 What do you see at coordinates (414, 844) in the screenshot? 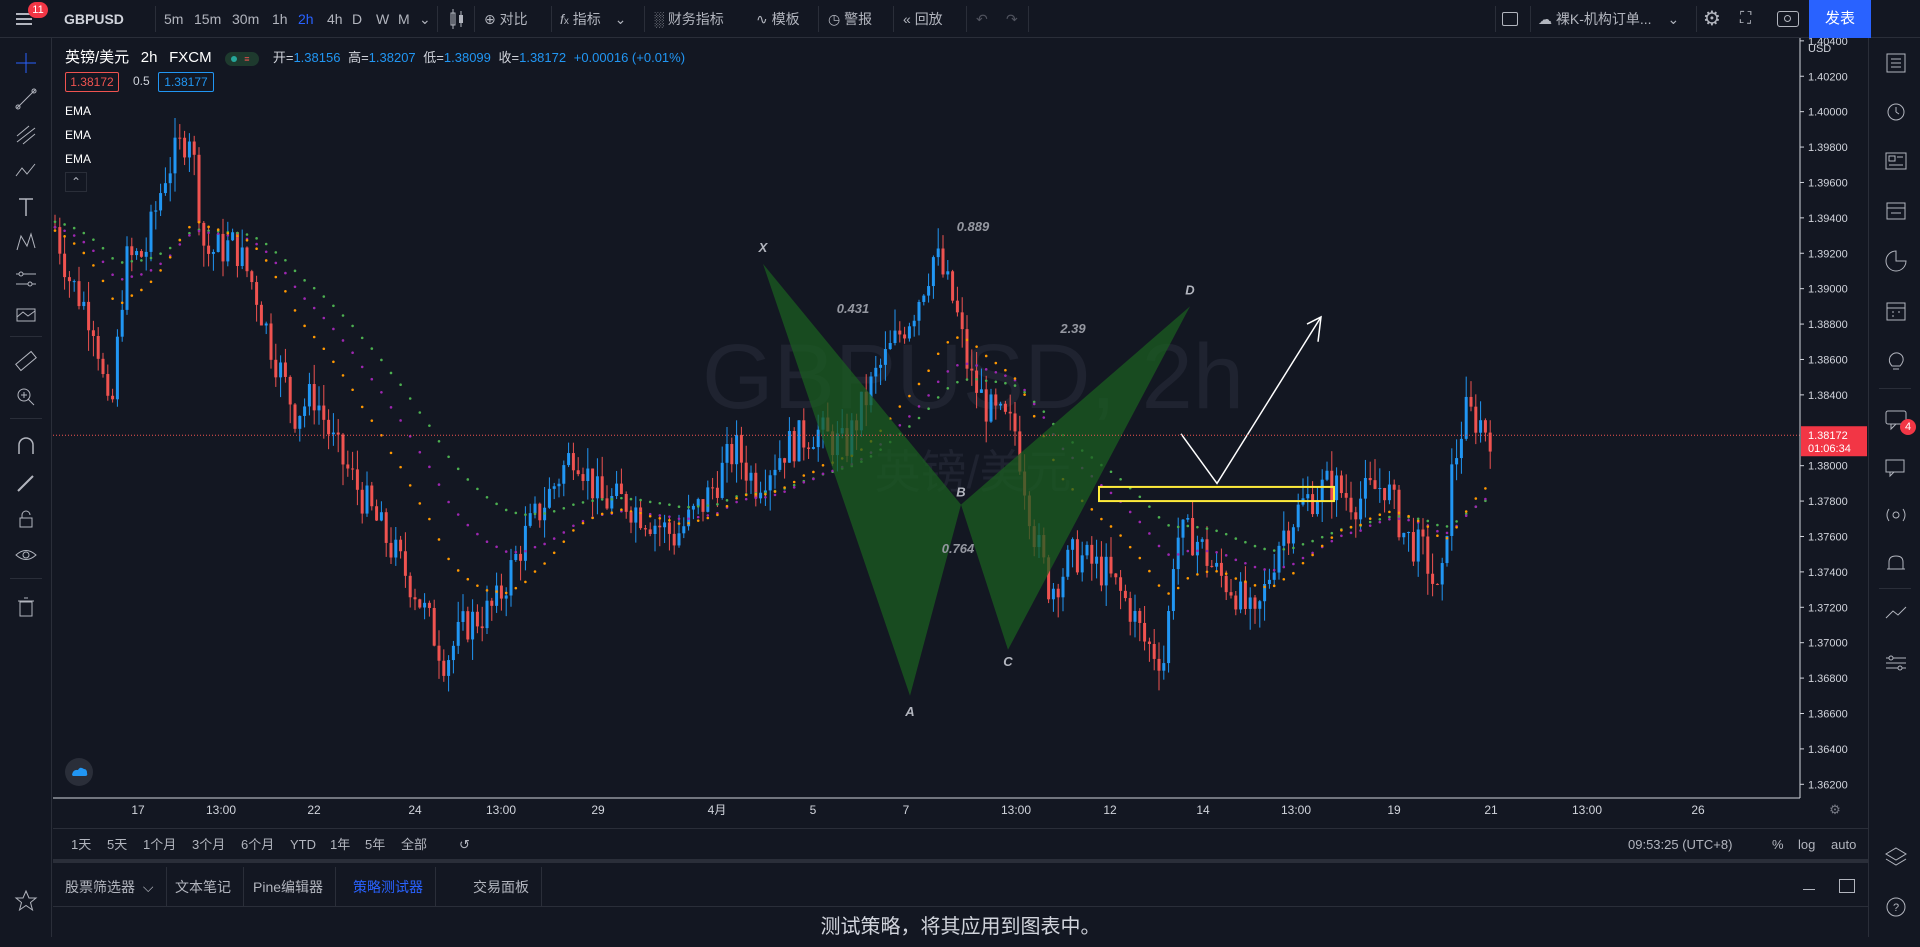
I see `range-8: 全部` at bounding box center [414, 844].